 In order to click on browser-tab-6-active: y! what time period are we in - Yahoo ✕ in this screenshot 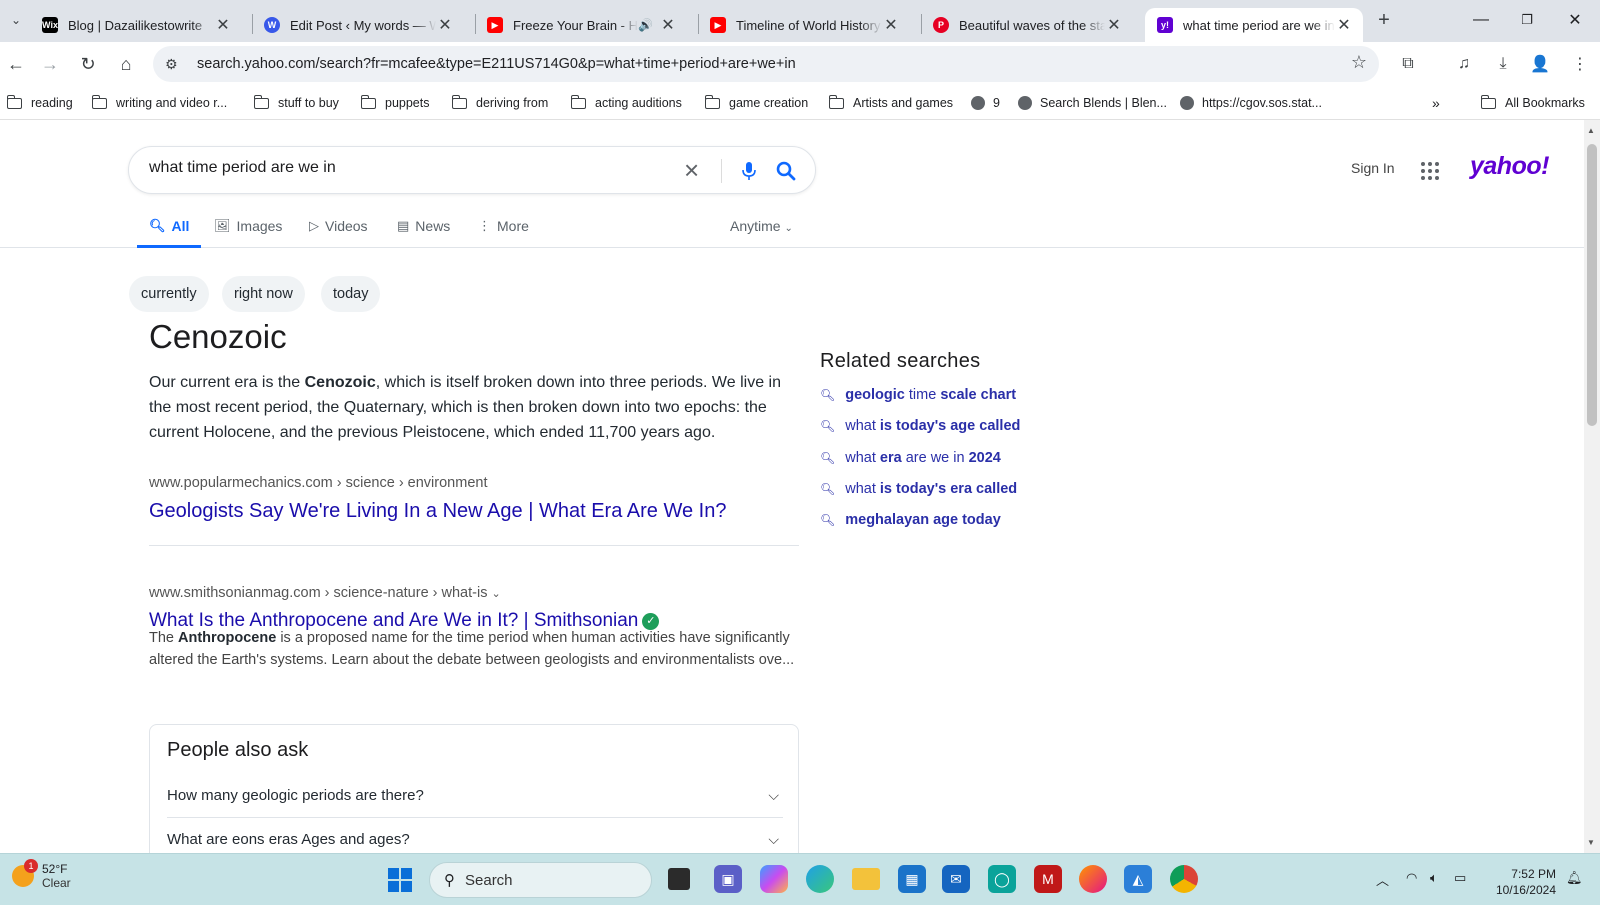, I will do `click(1254, 25)`.